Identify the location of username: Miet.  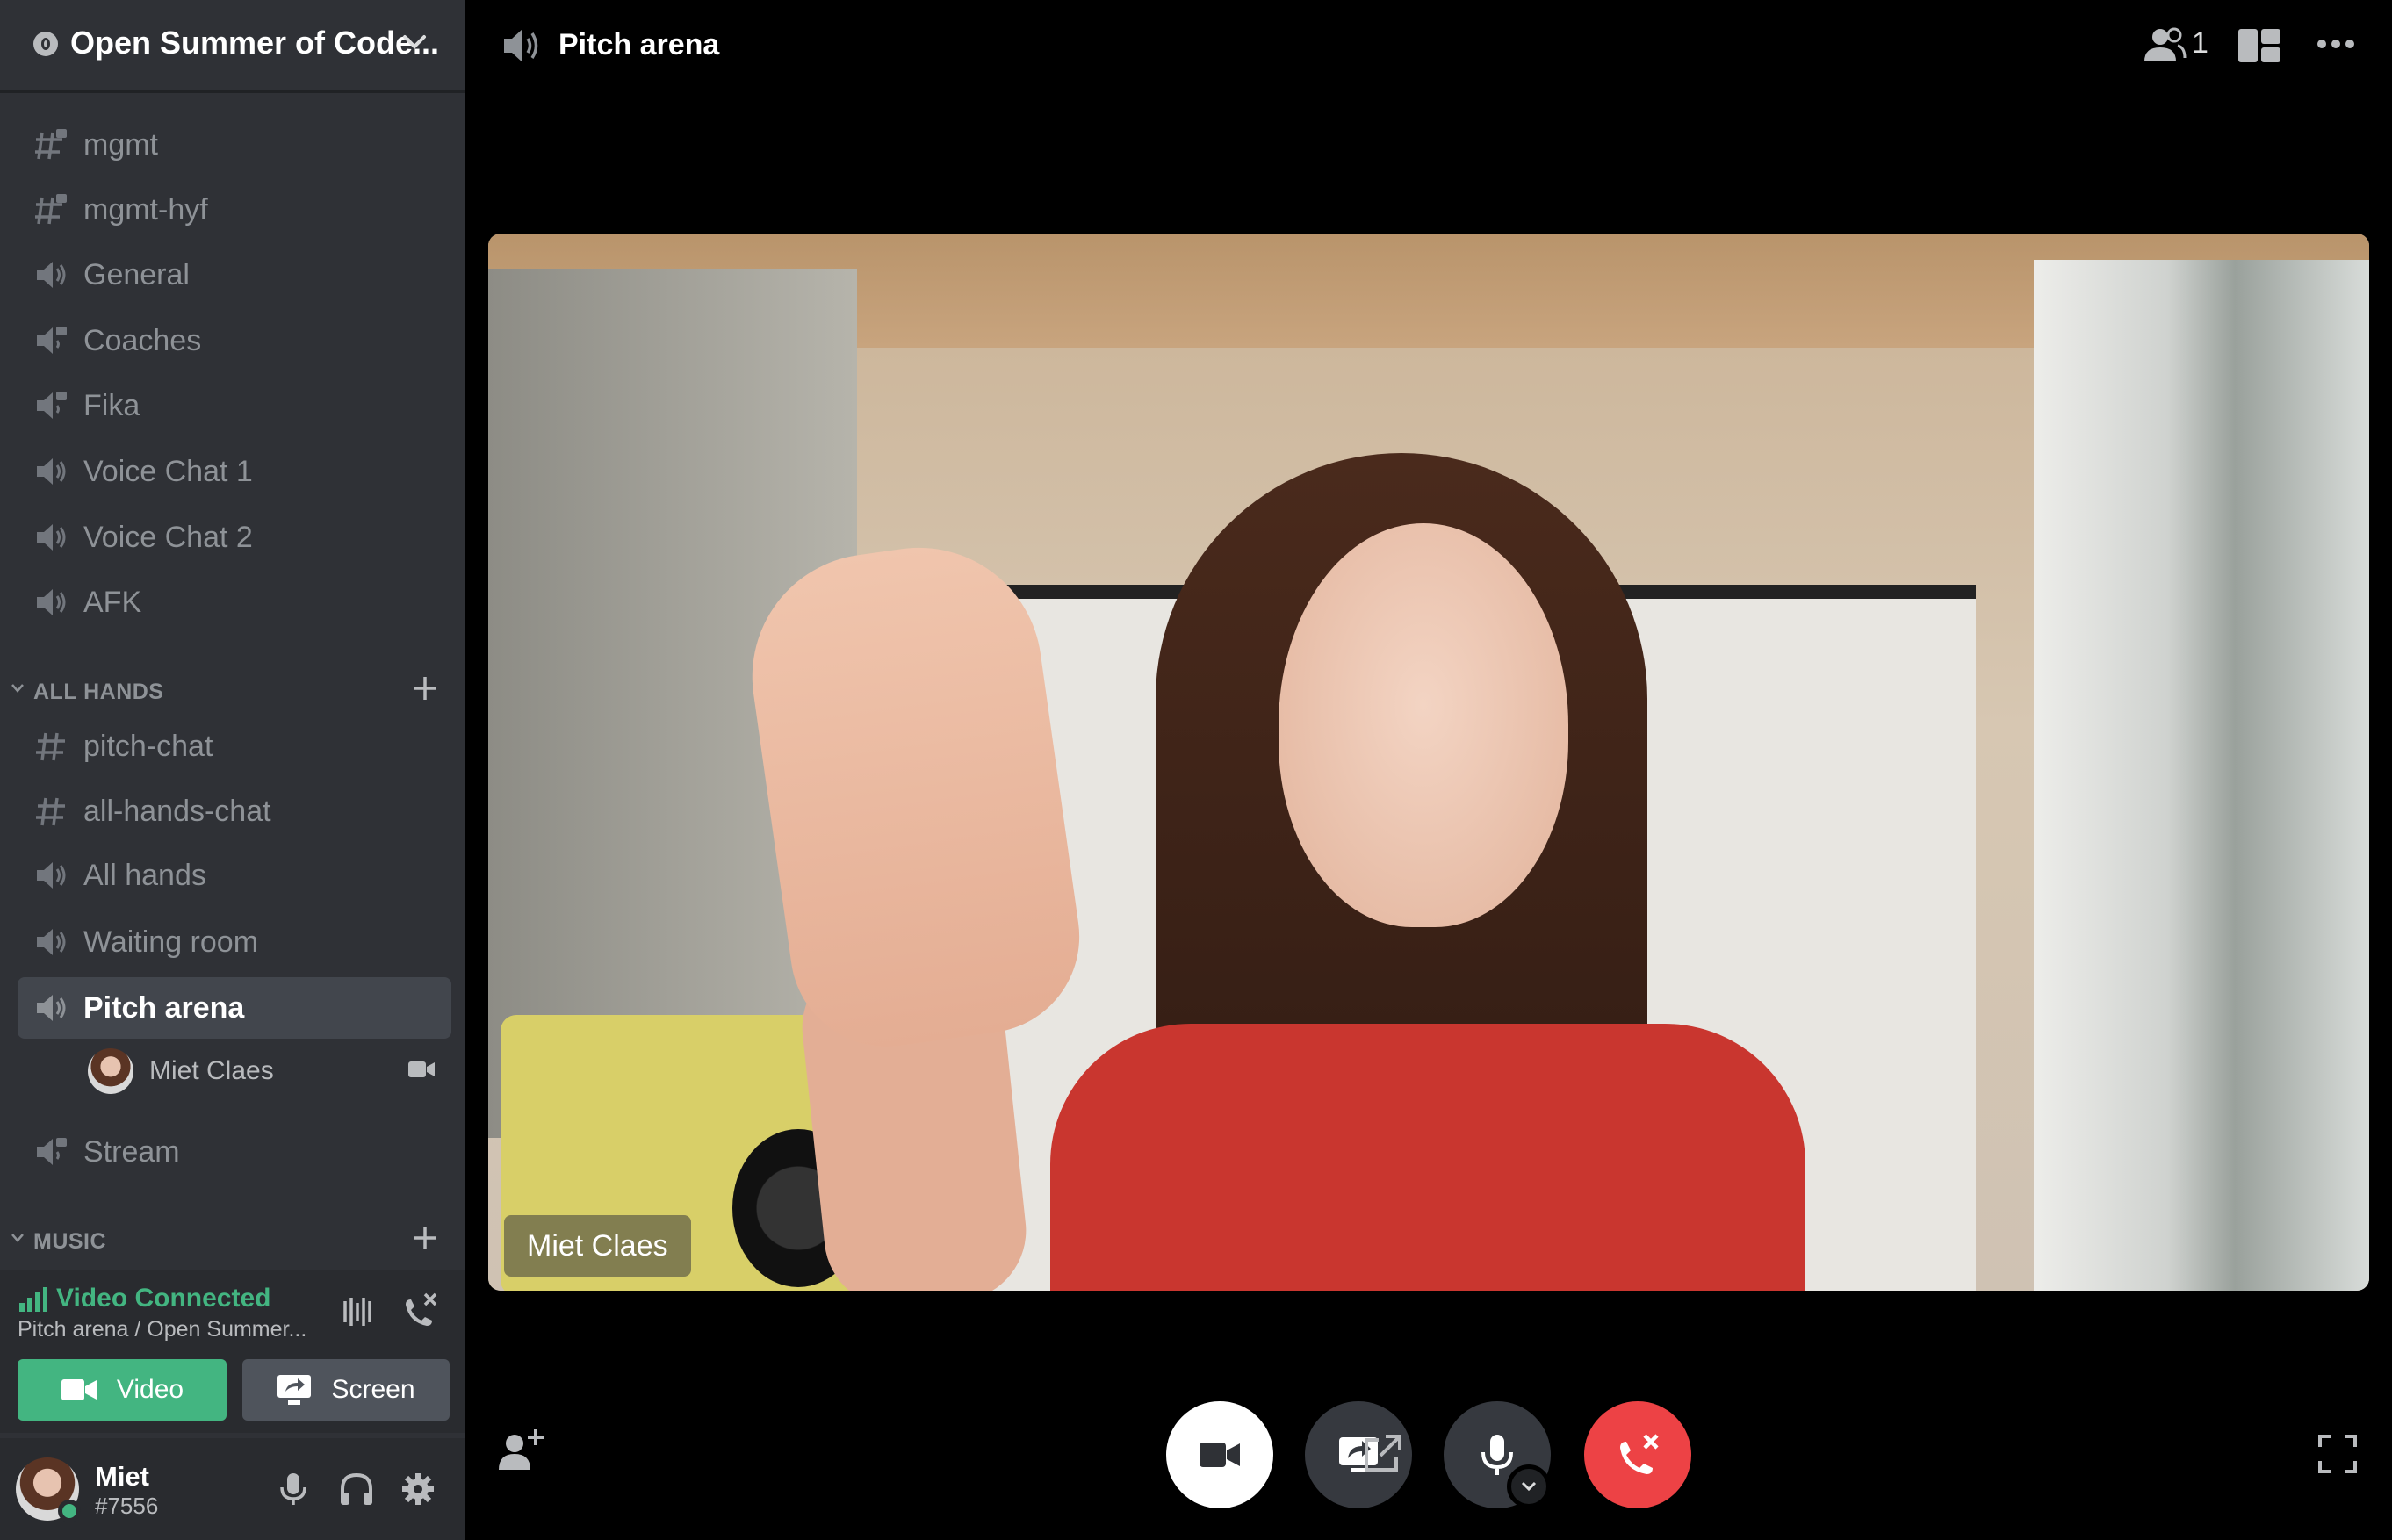
(122, 1476).